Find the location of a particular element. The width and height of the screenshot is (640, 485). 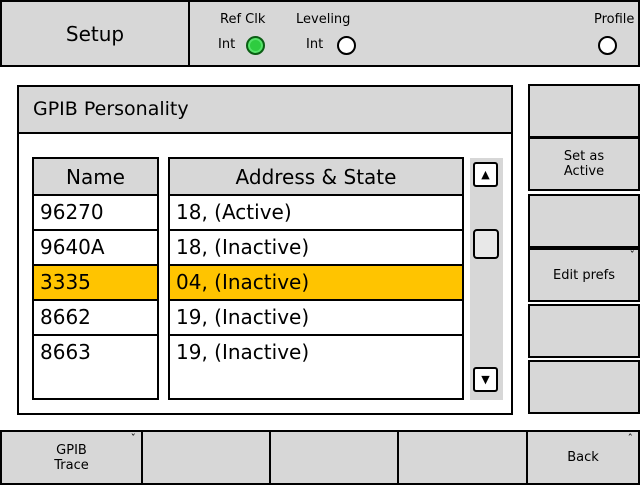

table-cell-name: 8662 is located at coordinates (95, 317).